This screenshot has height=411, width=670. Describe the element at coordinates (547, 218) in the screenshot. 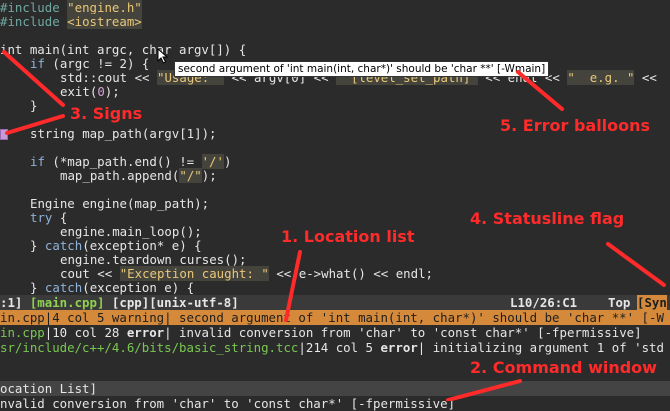

I see `annotation-statusline-flag: 4. Statusline flag` at that location.